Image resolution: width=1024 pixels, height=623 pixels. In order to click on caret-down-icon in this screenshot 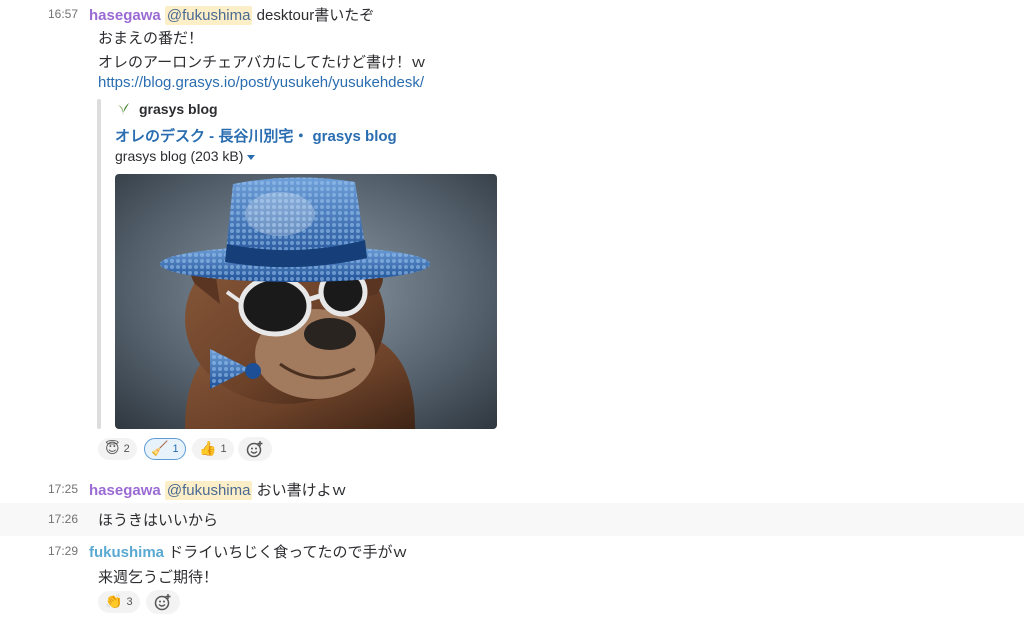, I will do `click(251, 157)`.